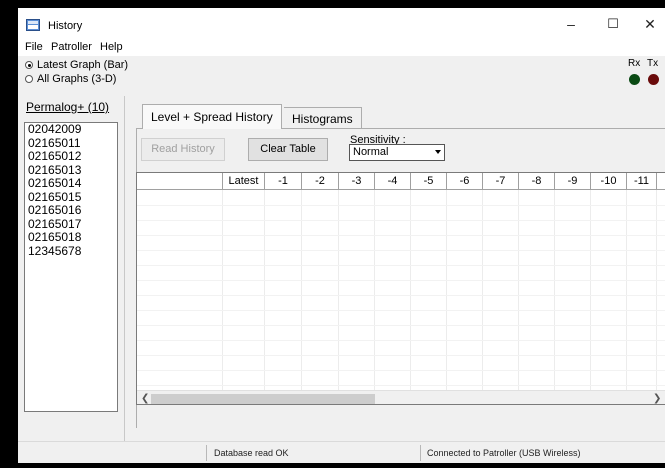  Describe the element at coordinates (29, 79) in the screenshot. I see `radio-unchecked-icon` at that location.